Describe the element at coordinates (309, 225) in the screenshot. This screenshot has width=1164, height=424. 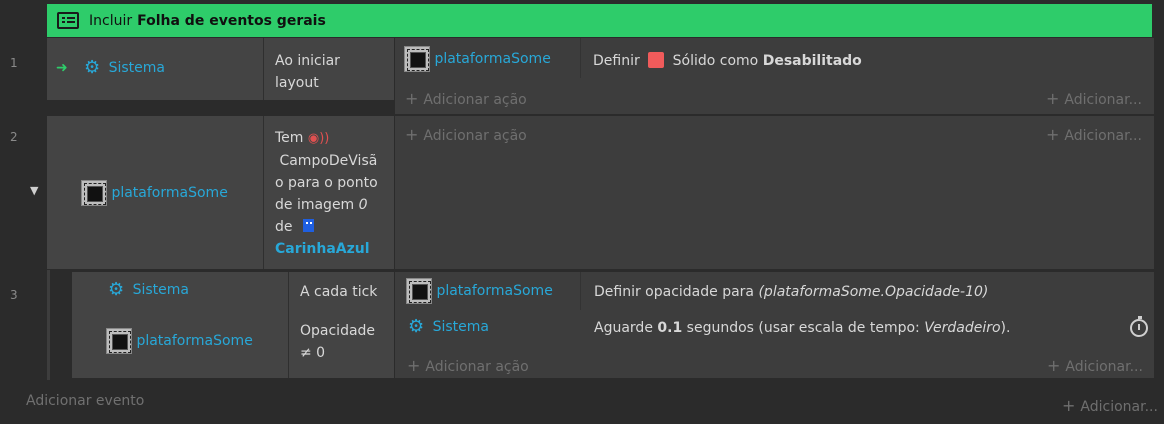
I see `carinhaazul-sprite-icon` at that location.